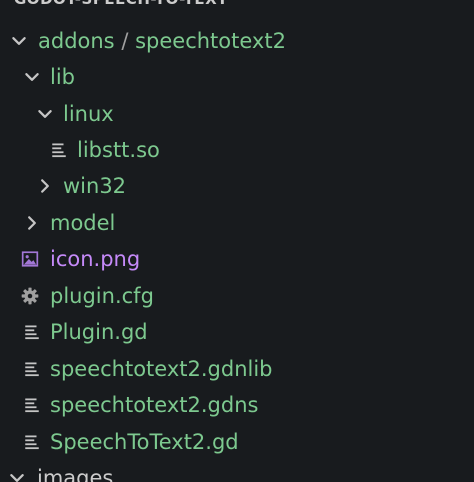 Image resolution: width=474 pixels, height=482 pixels. I want to click on tree-item-addons-speechtotext2: addons / speechtotext2, so click(237, 41).